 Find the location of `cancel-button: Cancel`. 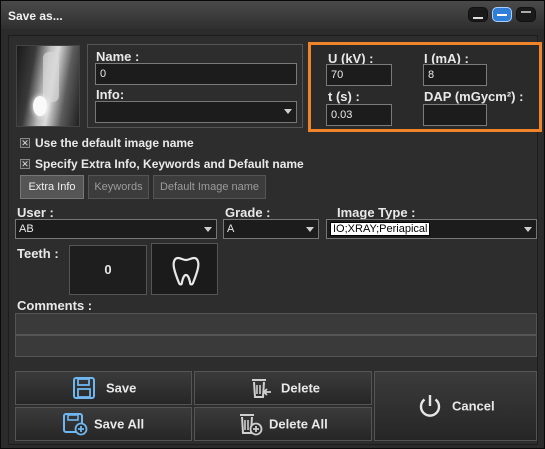

cancel-button: Cancel is located at coordinates (455, 406).